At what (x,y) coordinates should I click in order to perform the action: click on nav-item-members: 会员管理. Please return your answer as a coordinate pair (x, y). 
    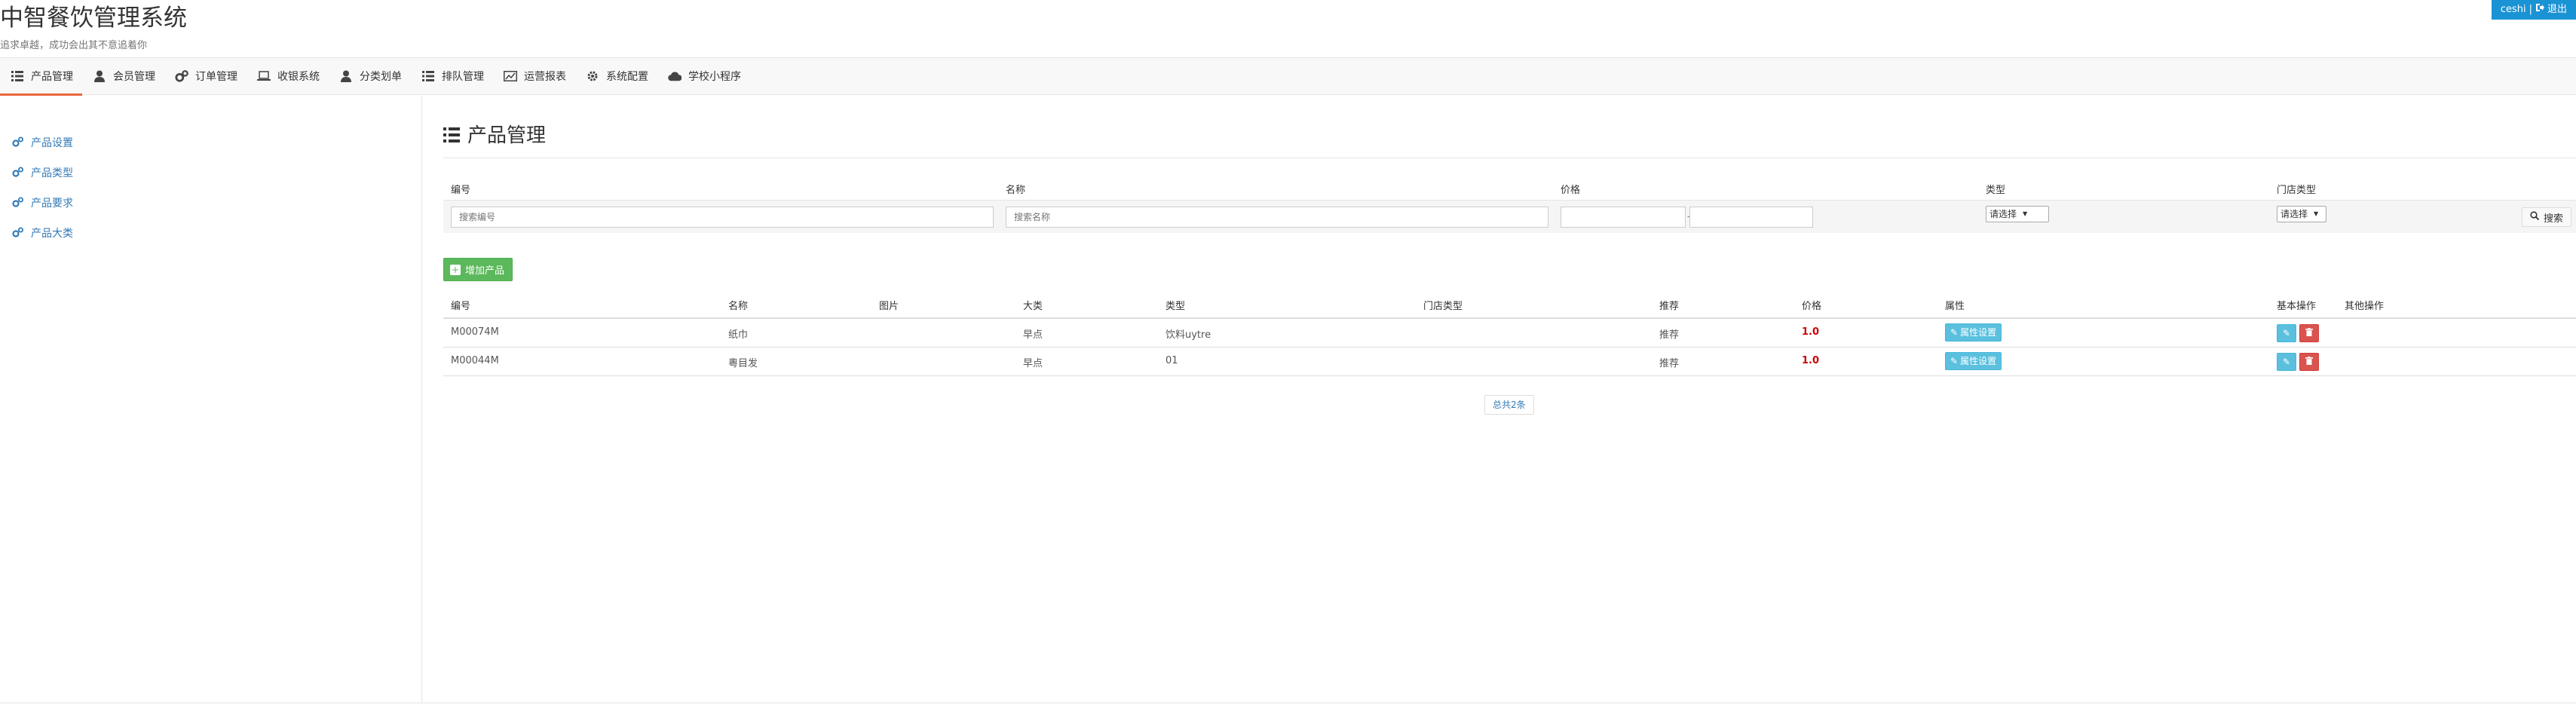
    Looking at the image, I should click on (123, 76).